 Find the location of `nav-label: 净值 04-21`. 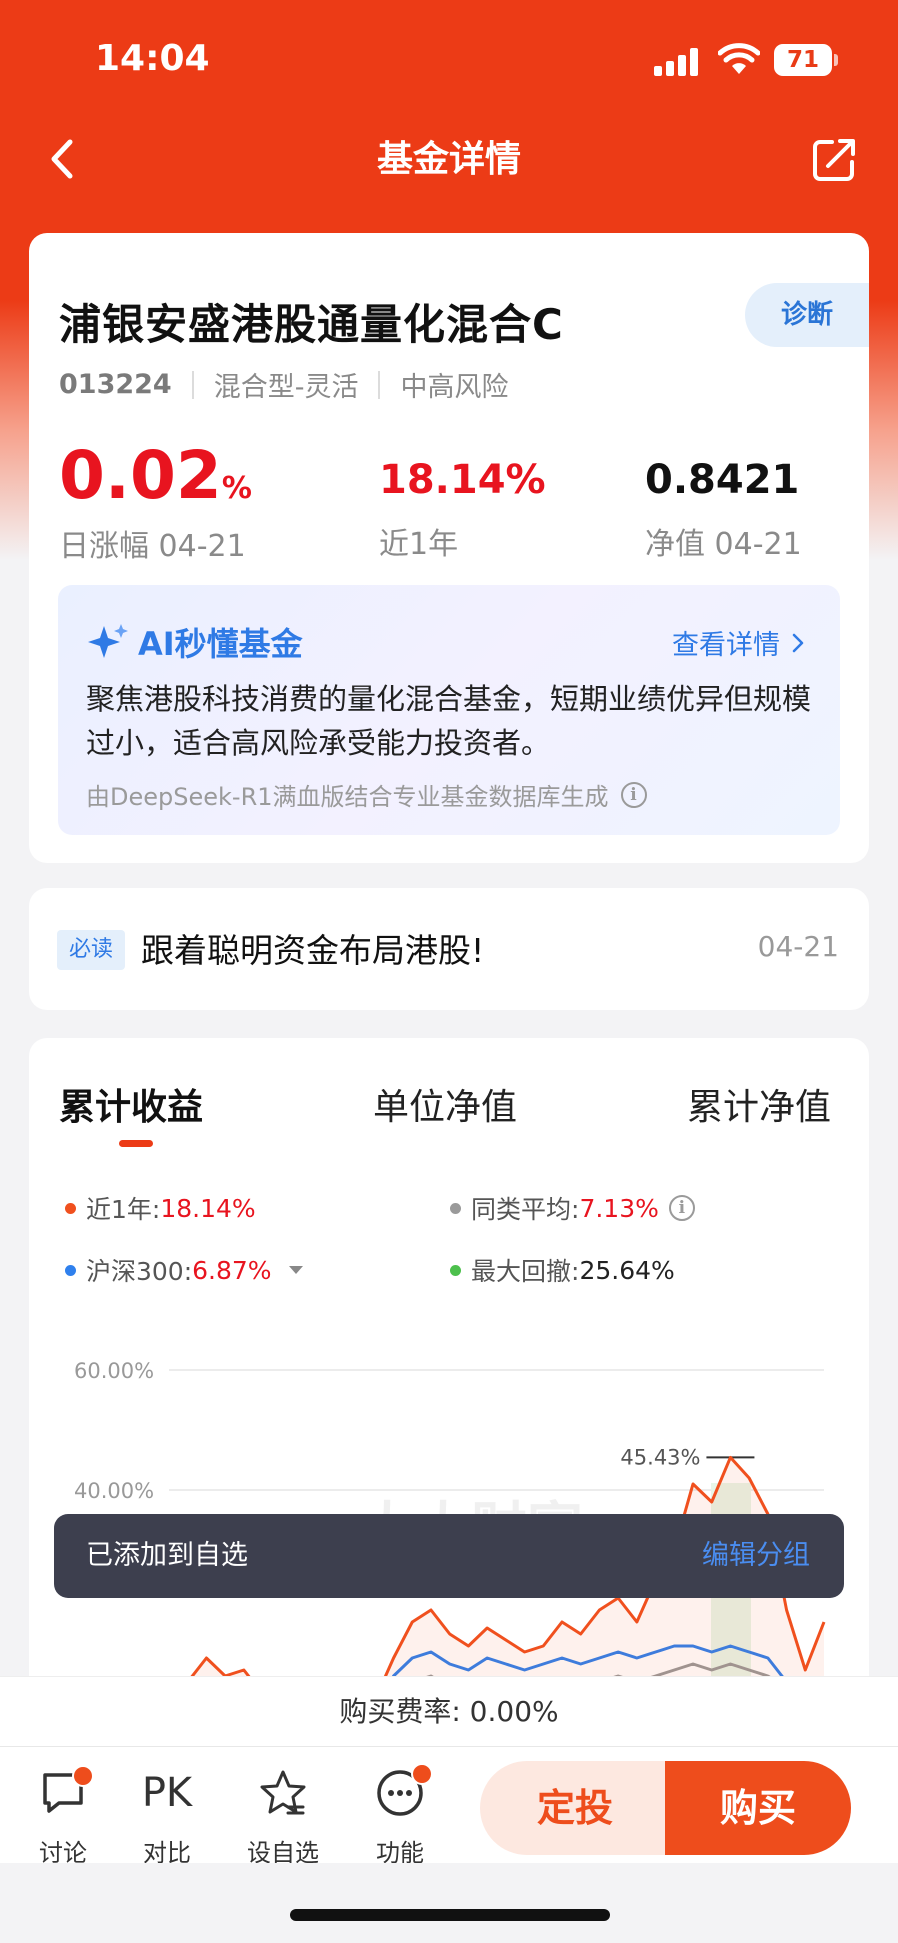

nav-label: 净值 04-21 is located at coordinates (723, 544).